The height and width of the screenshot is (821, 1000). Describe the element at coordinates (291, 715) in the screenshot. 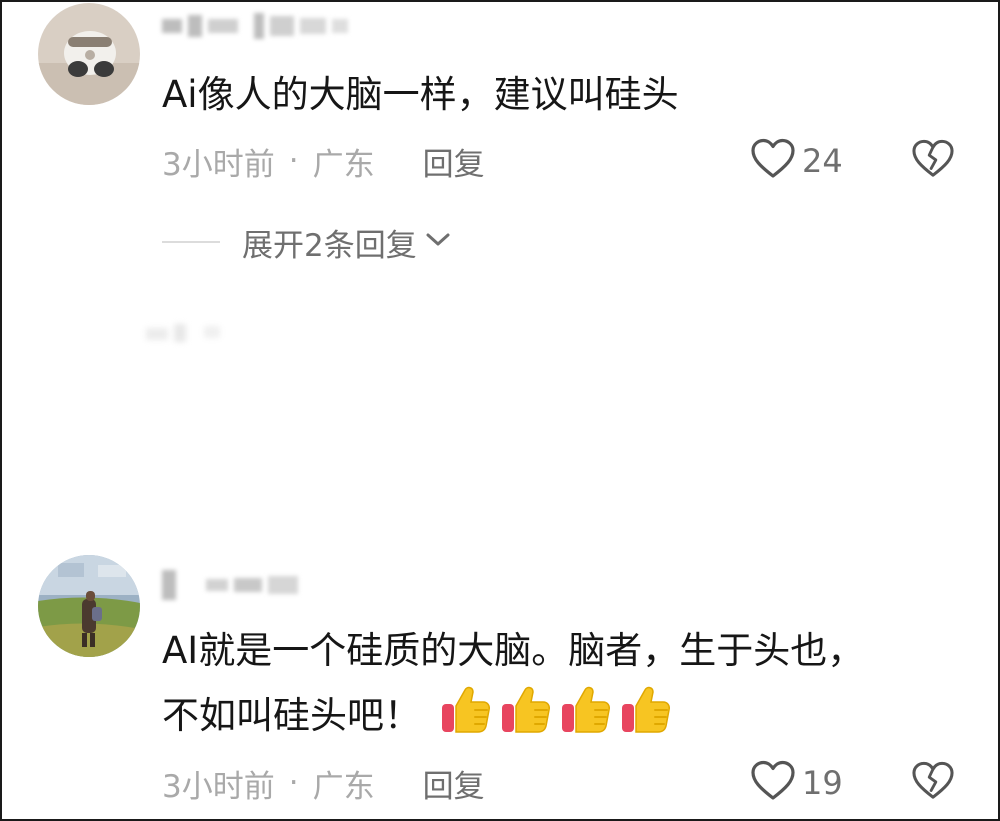

I see `comment-text-line2: 不如叫硅头吧！` at that location.